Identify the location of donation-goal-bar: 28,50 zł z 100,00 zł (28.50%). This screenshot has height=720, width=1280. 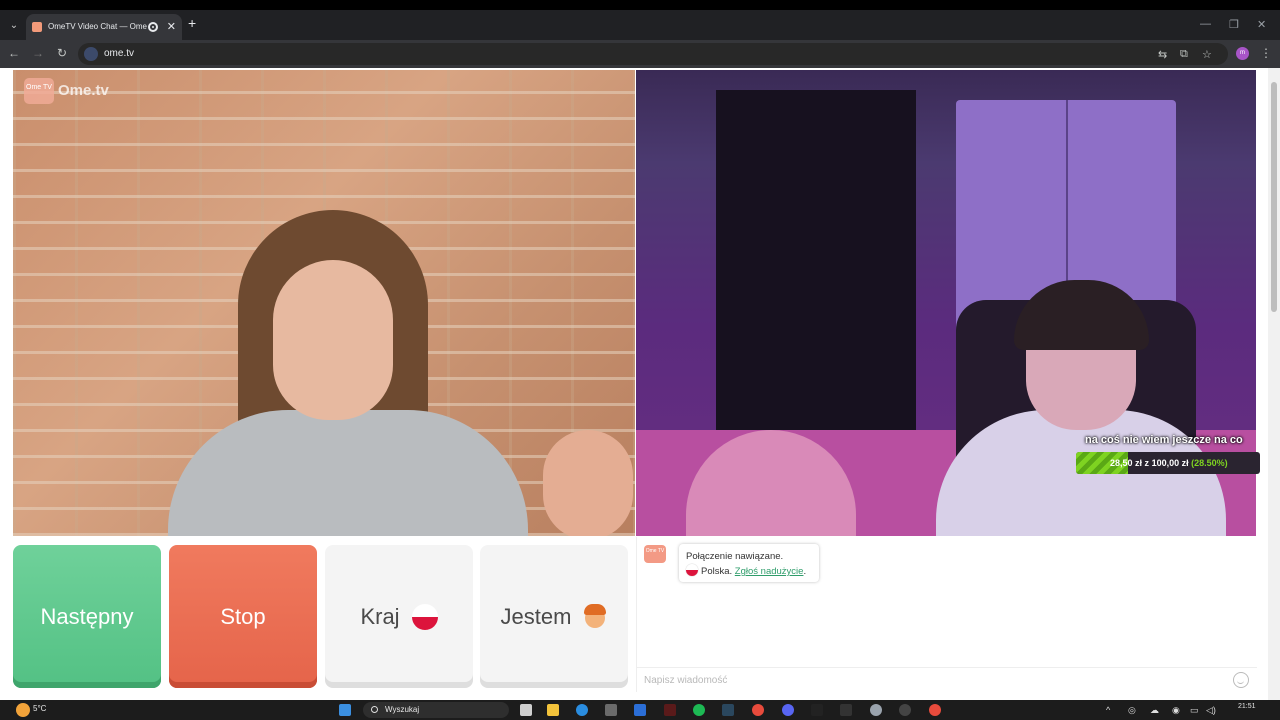
(1168, 463).